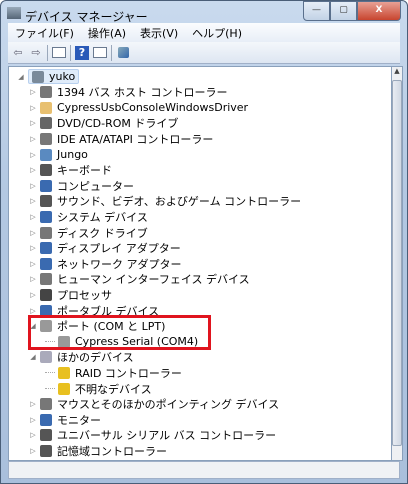  What do you see at coordinates (135, 139) in the screenshot?
I see `tree-item-label: IDE ATA/ATAPI コントローラー` at bounding box center [135, 139].